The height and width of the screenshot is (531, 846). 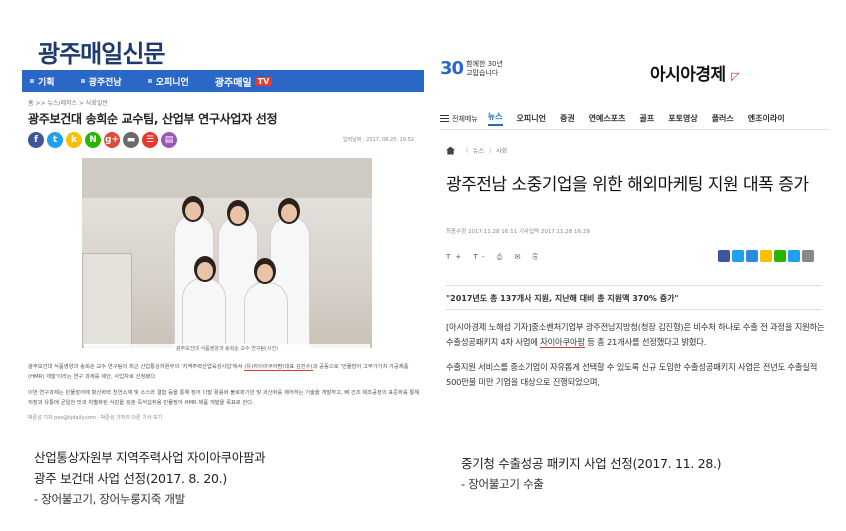 I want to click on gwangju-nav-bar: 기획 광주전남 오피니언 광주매일 TV, so click(x=223, y=81).